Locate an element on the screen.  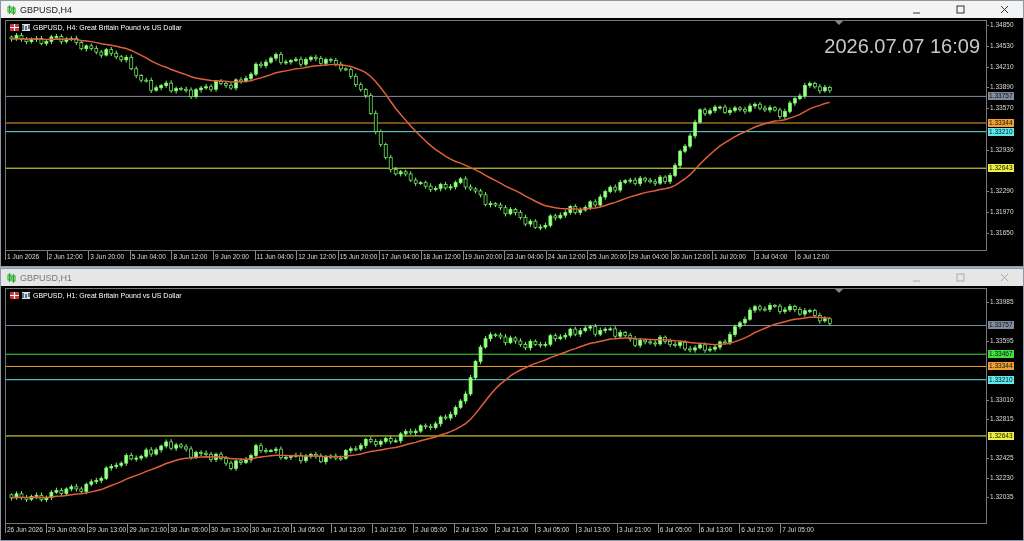
minimize-icon is located at coordinates (916, 13).